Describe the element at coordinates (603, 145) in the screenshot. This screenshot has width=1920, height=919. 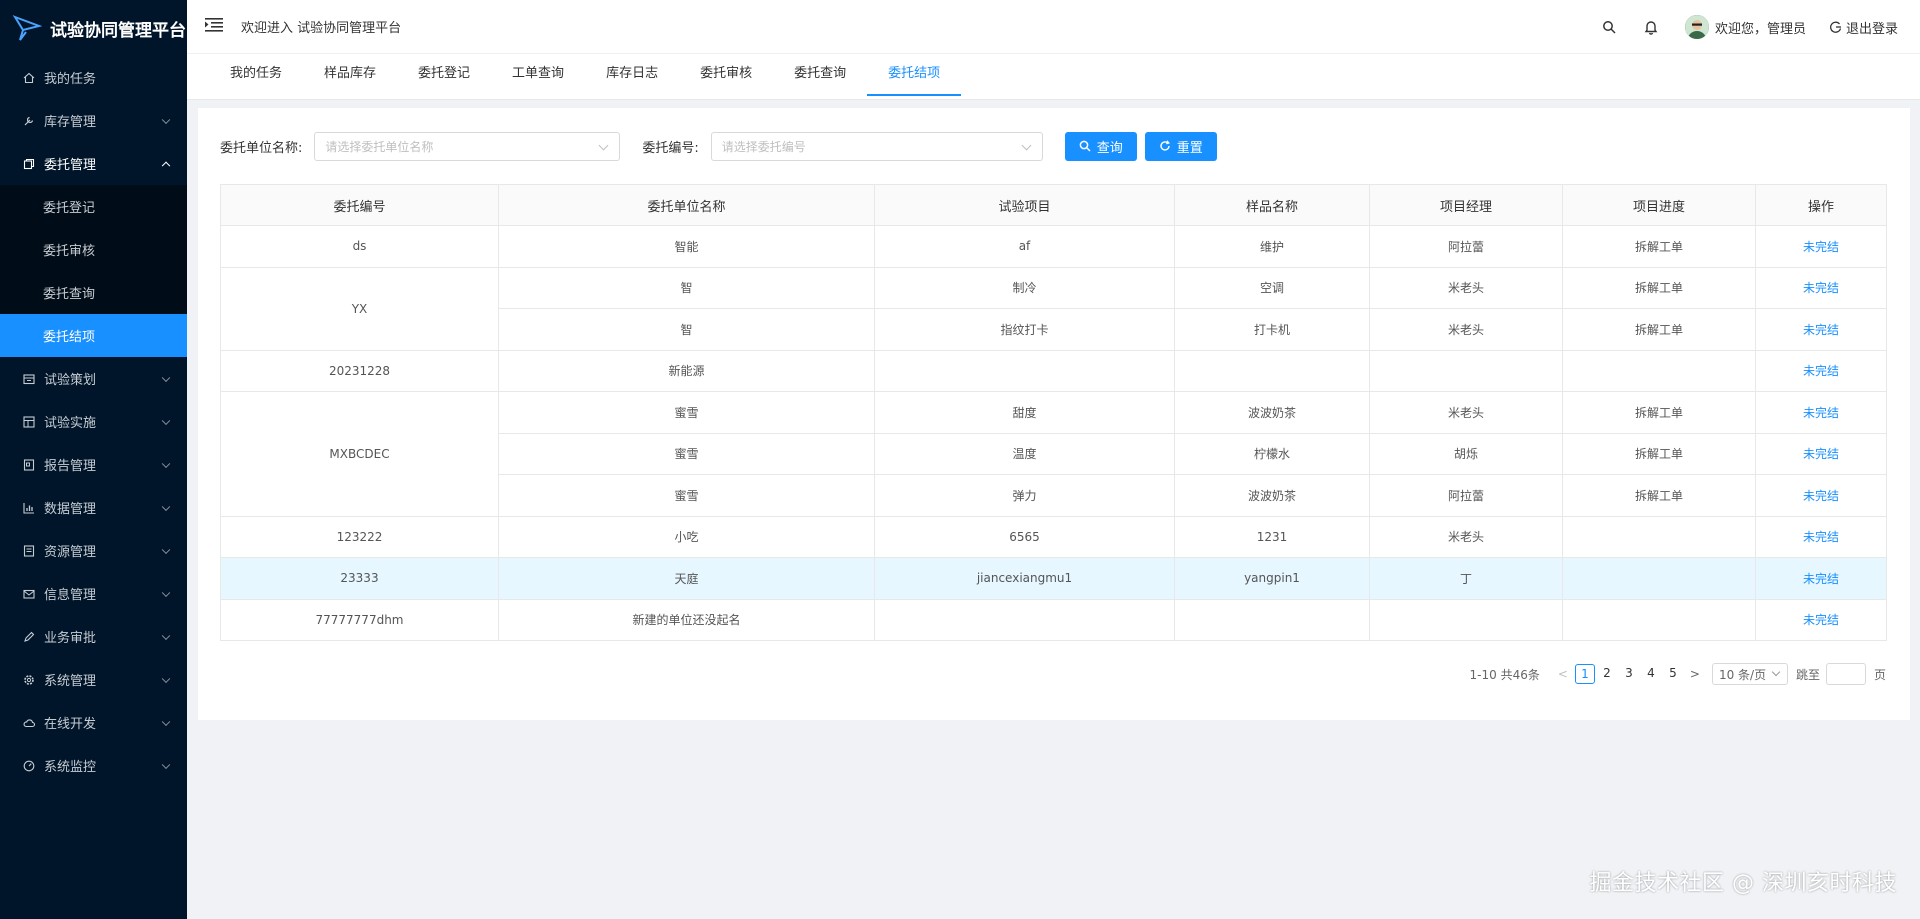
I see `chevron-down-icon` at that location.